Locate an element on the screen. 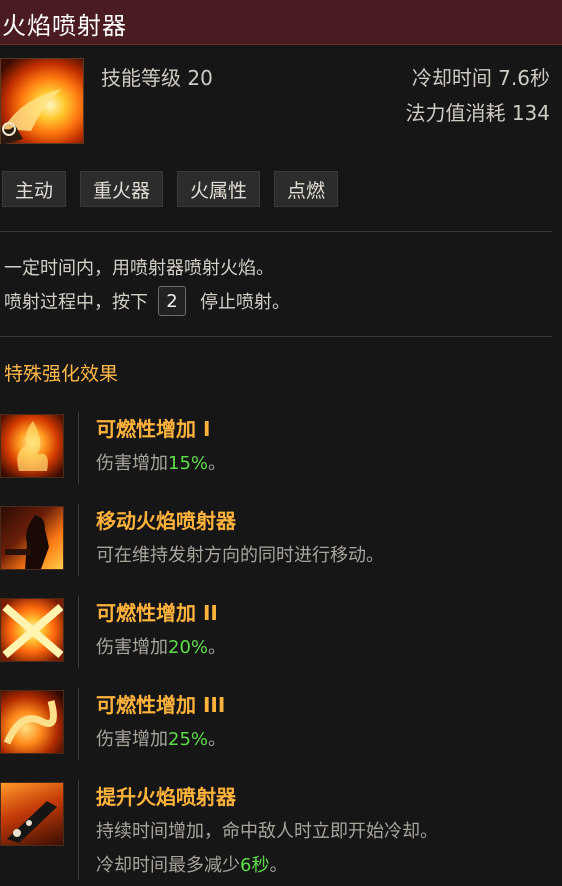 The height and width of the screenshot is (886, 562). effect-description: 伤害增加25%。 is located at coordinates (161, 738).